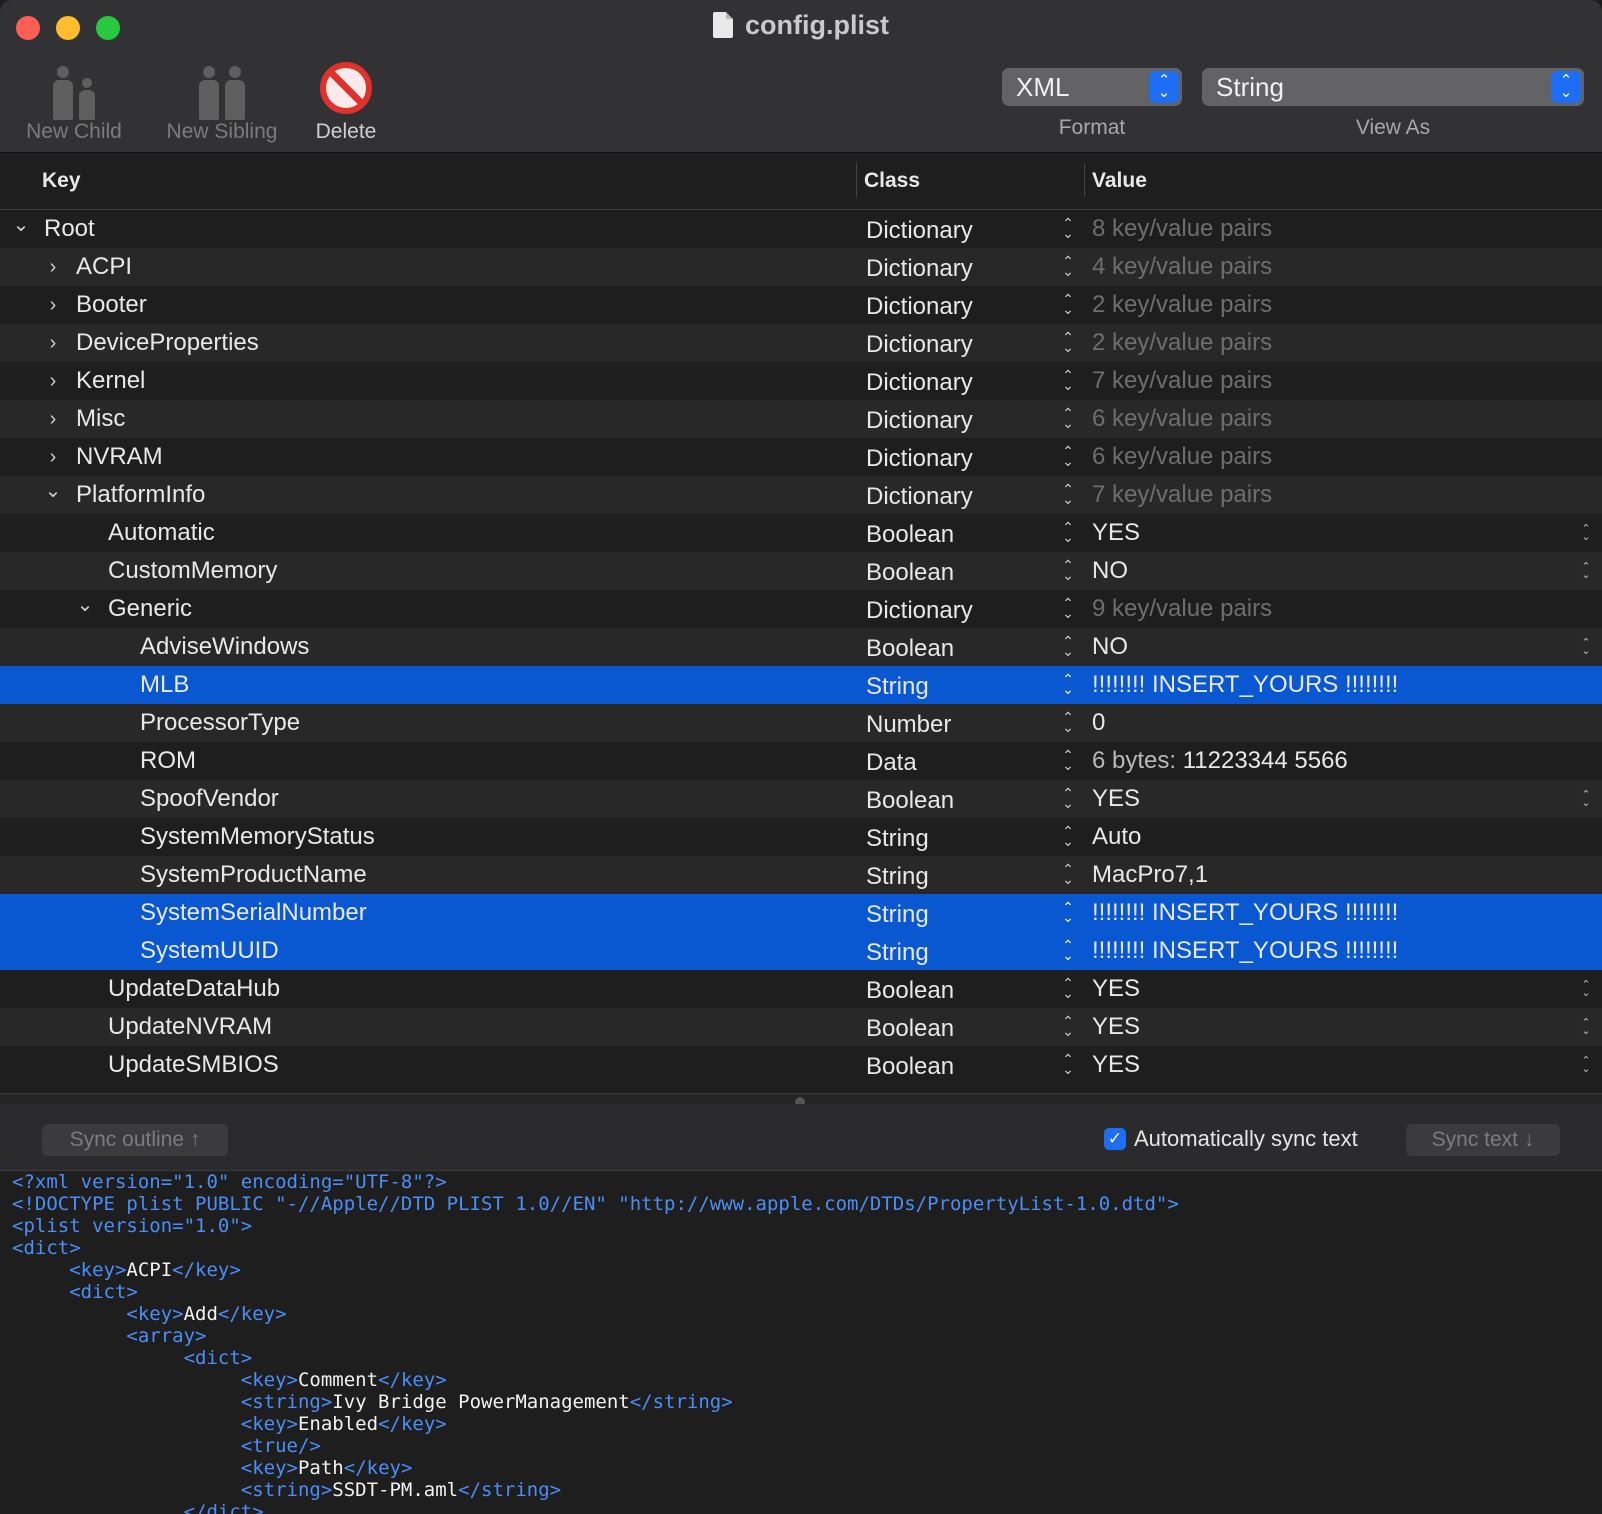  Describe the element at coordinates (801, 229) in the screenshot. I see `outline-row: ⌄ Root Dictionary ⌃ ⌄ 8 key/value pairs` at that location.